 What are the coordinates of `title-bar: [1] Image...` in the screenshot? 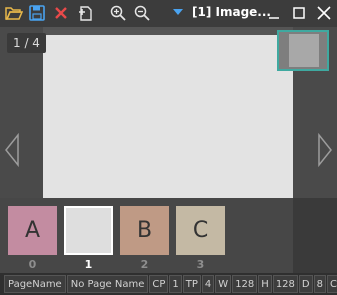 It's located at (168, 13).